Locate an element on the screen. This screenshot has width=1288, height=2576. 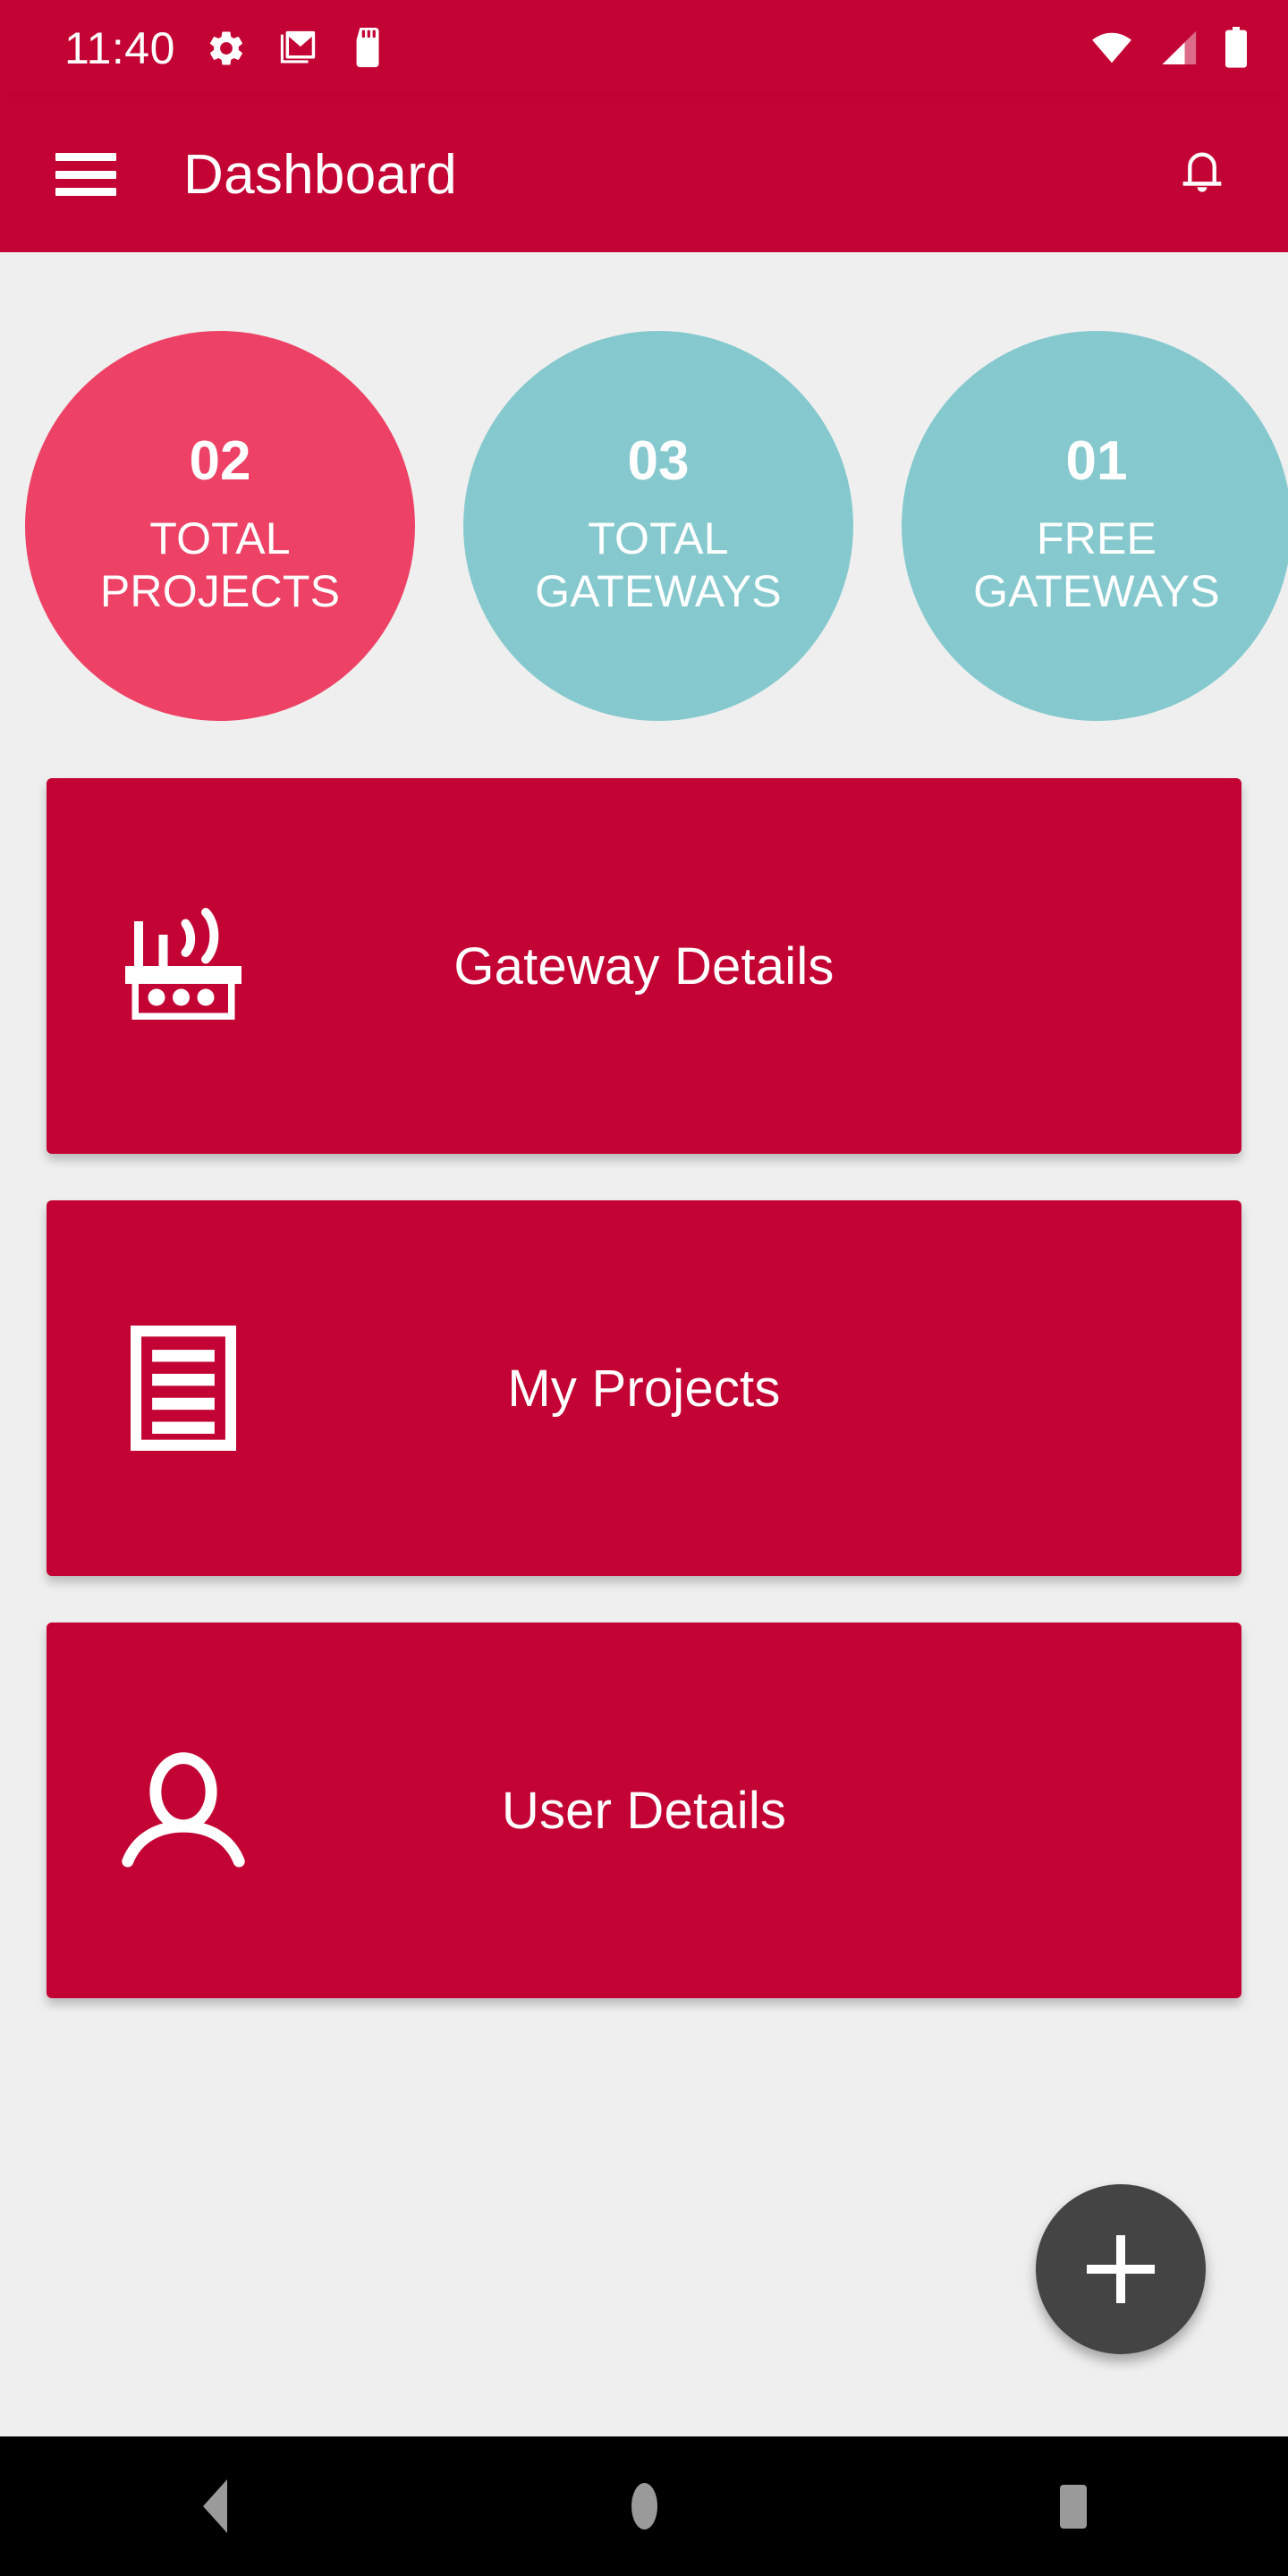
sd-card-icon is located at coordinates (367, 48).